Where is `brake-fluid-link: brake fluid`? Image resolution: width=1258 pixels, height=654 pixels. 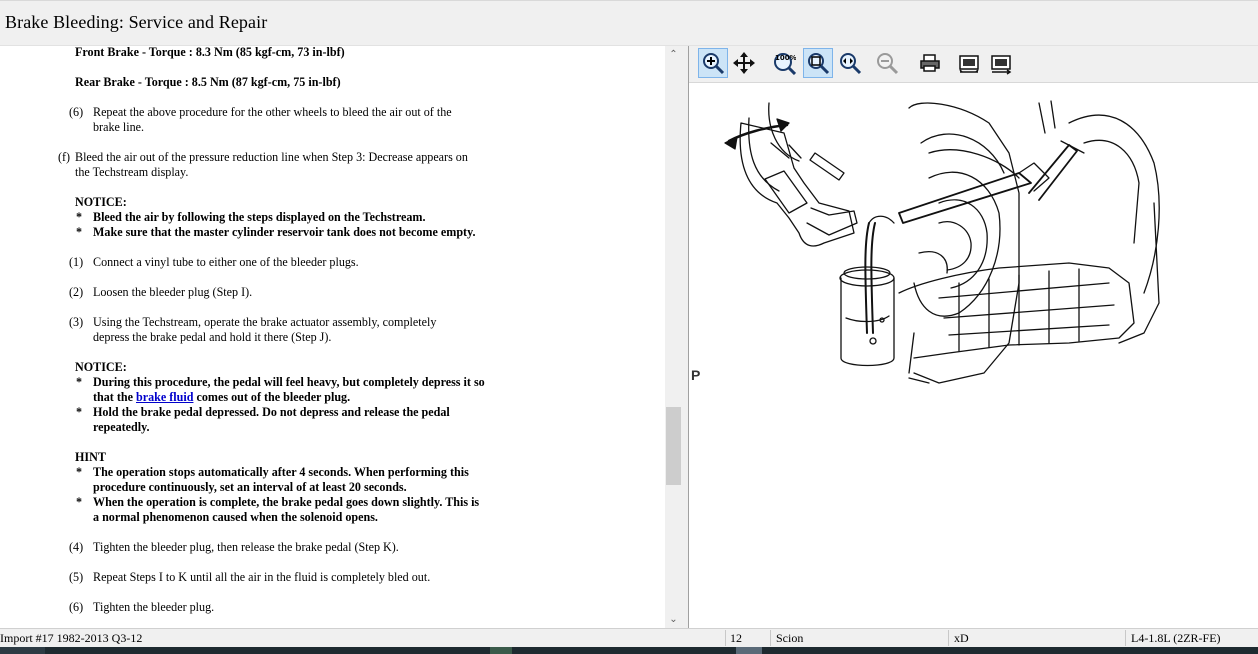
brake-fluid-link: brake fluid is located at coordinates (164, 397).